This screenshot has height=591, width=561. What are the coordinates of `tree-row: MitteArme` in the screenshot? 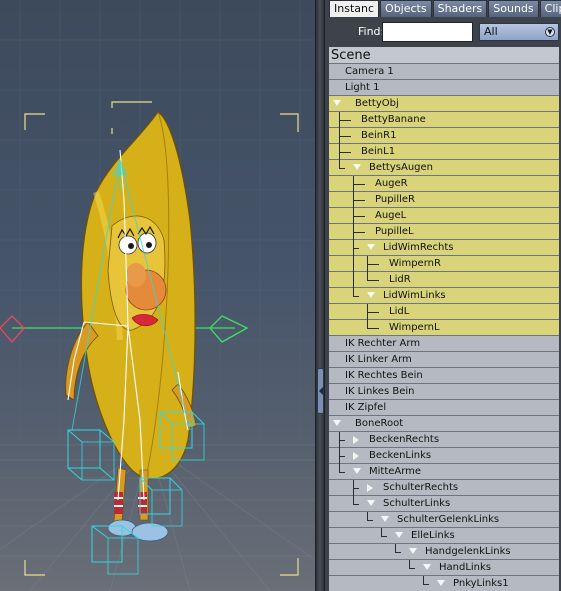 It's located at (444, 472).